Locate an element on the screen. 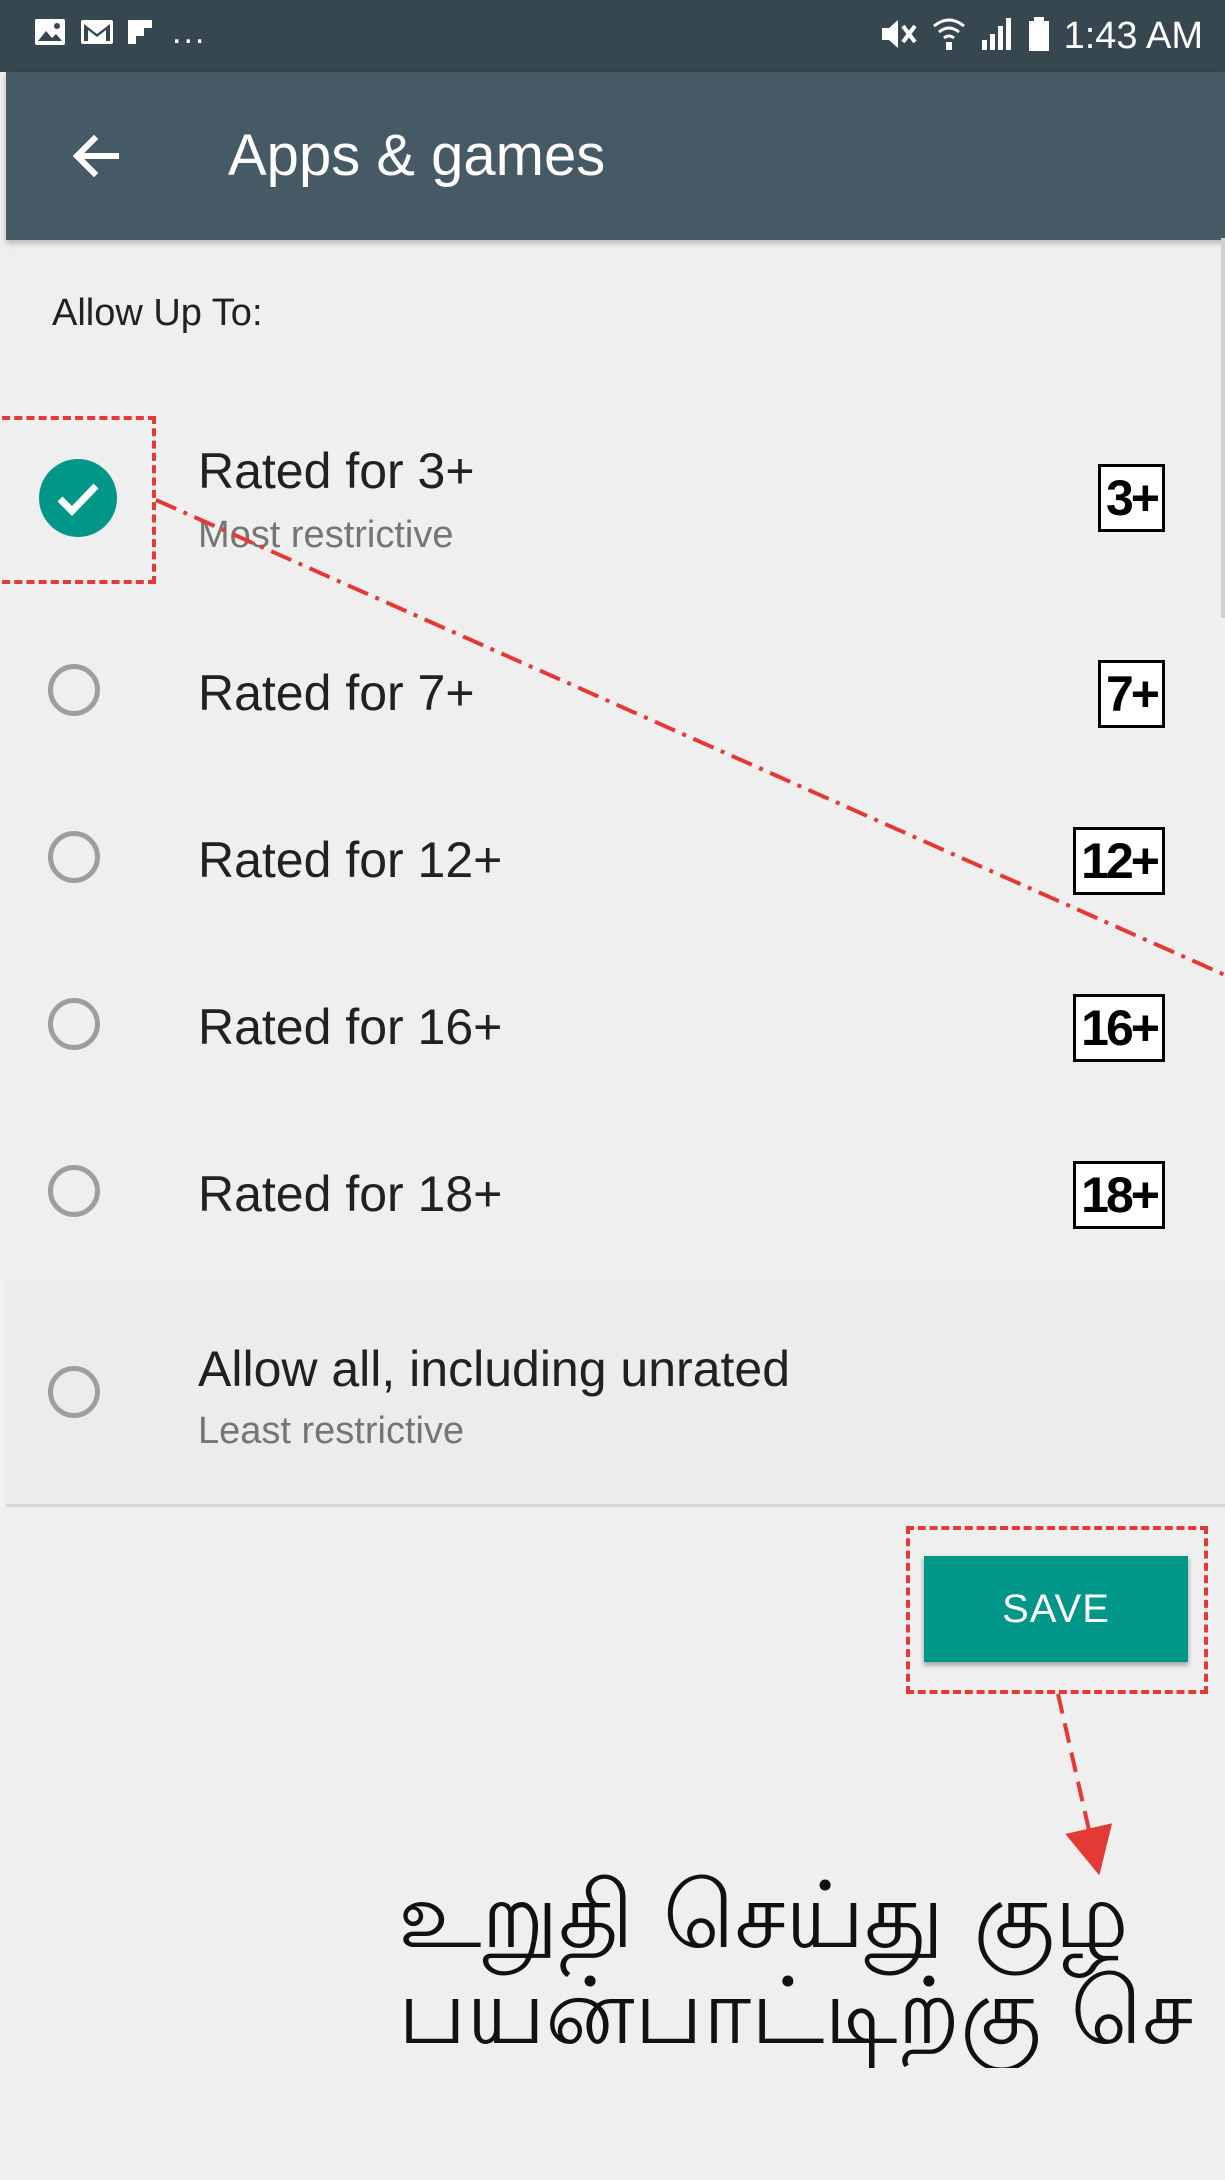 The width and height of the screenshot is (1225, 2180). option-subtitle: Most restrictive is located at coordinates (326, 535).